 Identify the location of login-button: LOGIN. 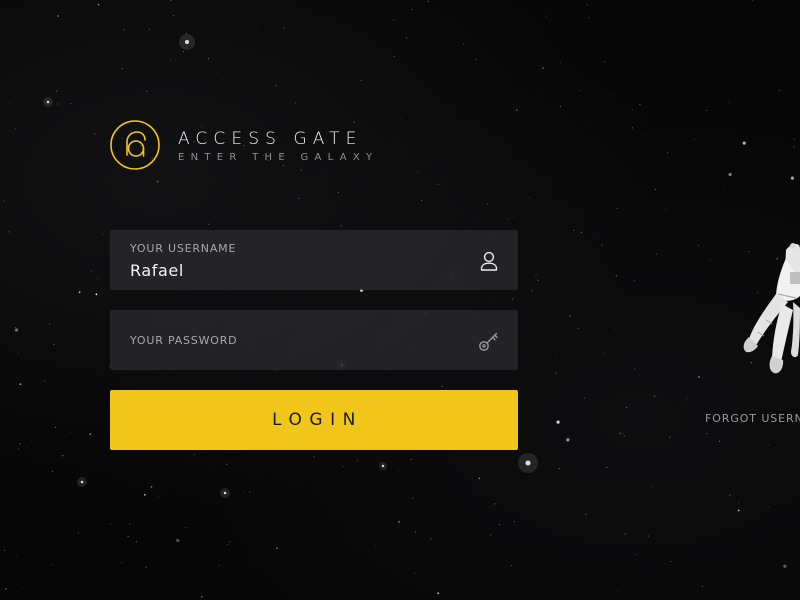
(314, 420).